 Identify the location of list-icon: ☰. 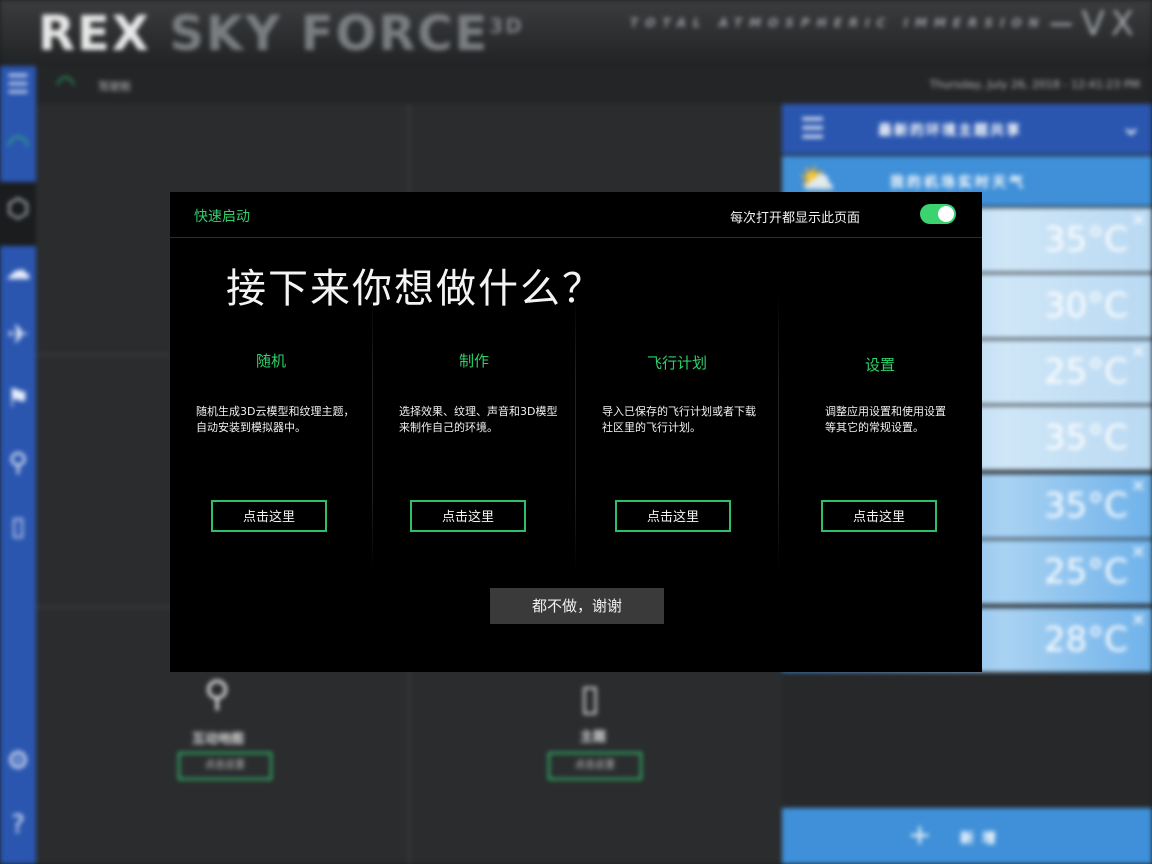
(813, 128).